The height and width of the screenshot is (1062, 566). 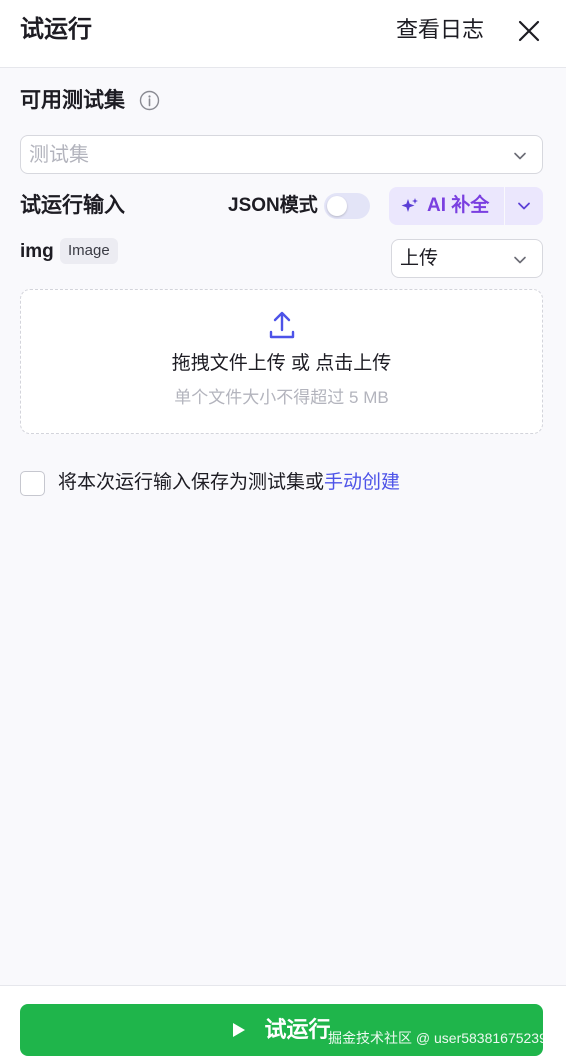 I want to click on close-button, so click(x=529, y=31).